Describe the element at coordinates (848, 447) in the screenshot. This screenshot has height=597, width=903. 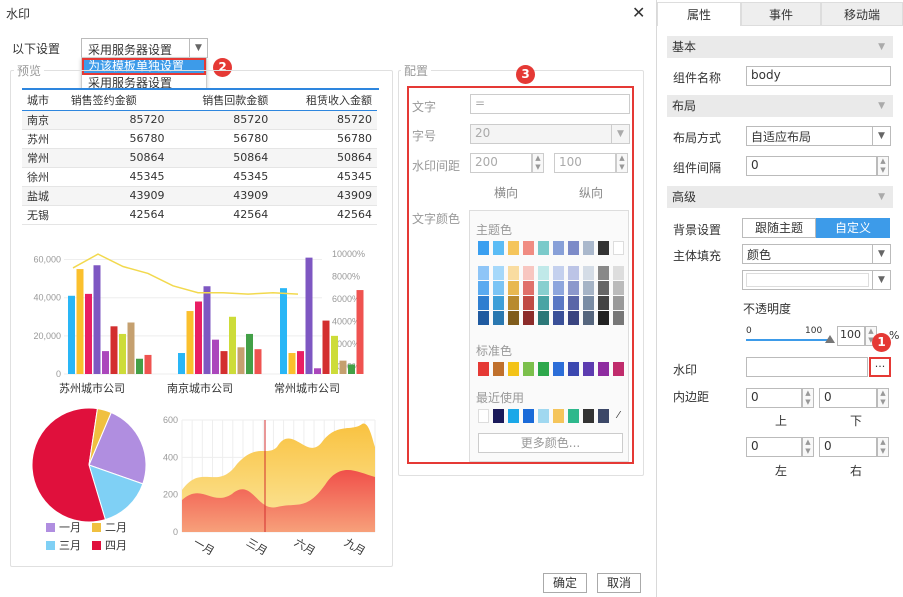
I see `padding-right-input: 0` at that location.